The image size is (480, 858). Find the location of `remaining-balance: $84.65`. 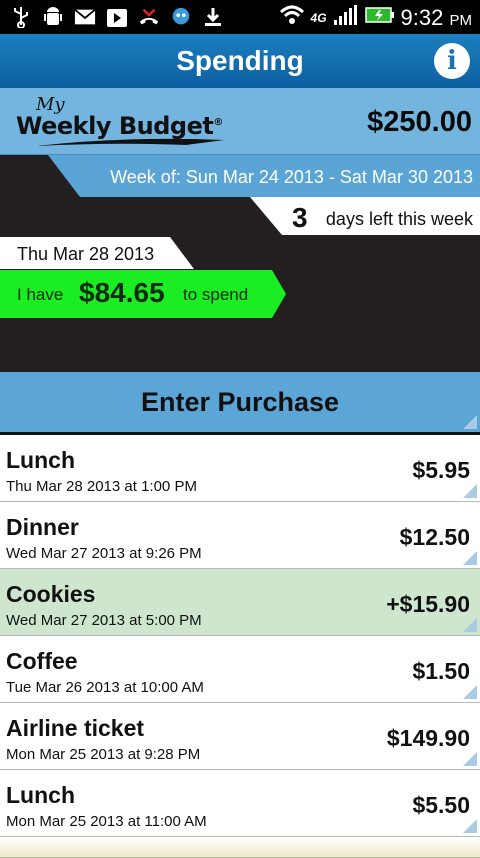

remaining-balance: $84.65 is located at coordinates (122, 292).